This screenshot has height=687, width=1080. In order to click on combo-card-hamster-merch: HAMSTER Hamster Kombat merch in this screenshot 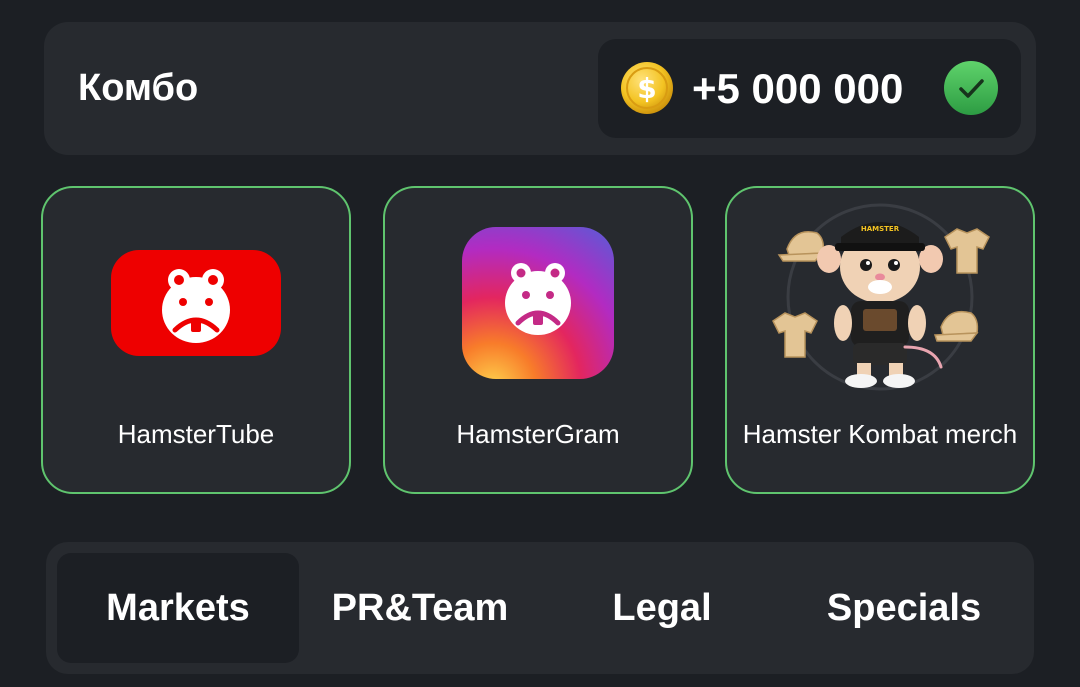, I will do `click(880, 340)`.